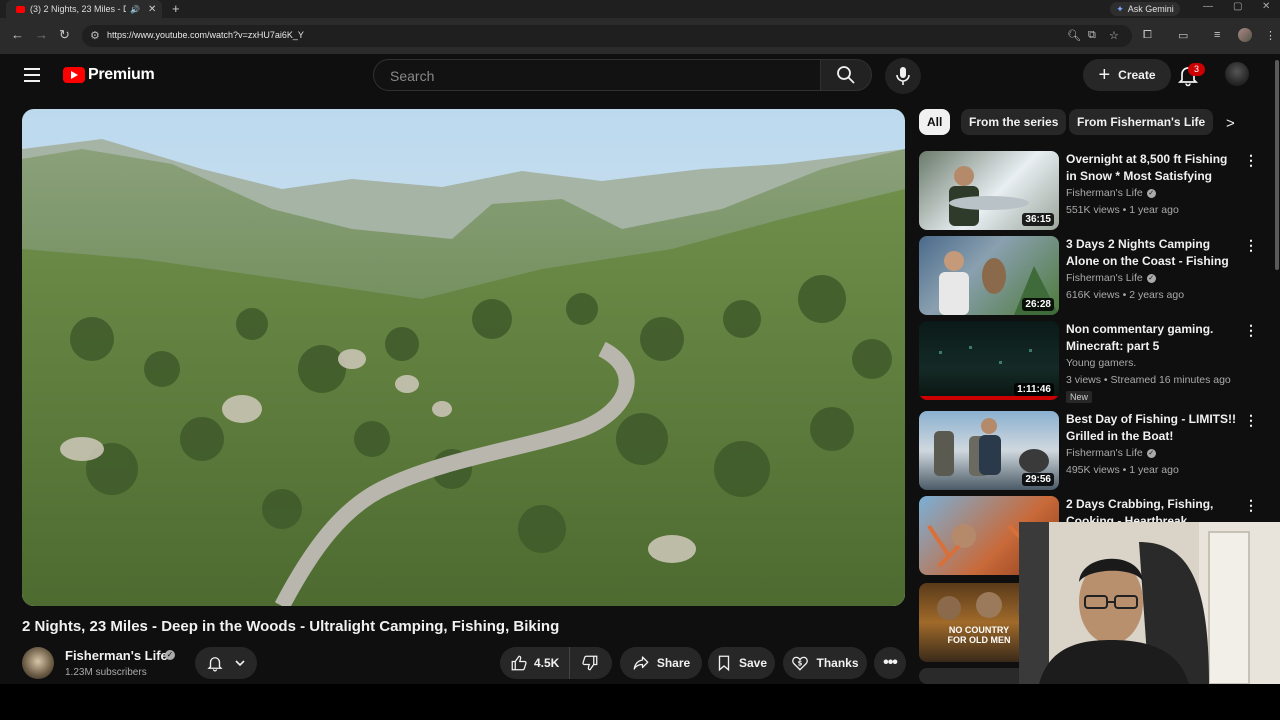 Image resolution: width=1280 pixels, height=720 pixels. Describe the element at coordinates (1217, 35) in the screenshot. I see `media-controls-icon: ≡` at that location.